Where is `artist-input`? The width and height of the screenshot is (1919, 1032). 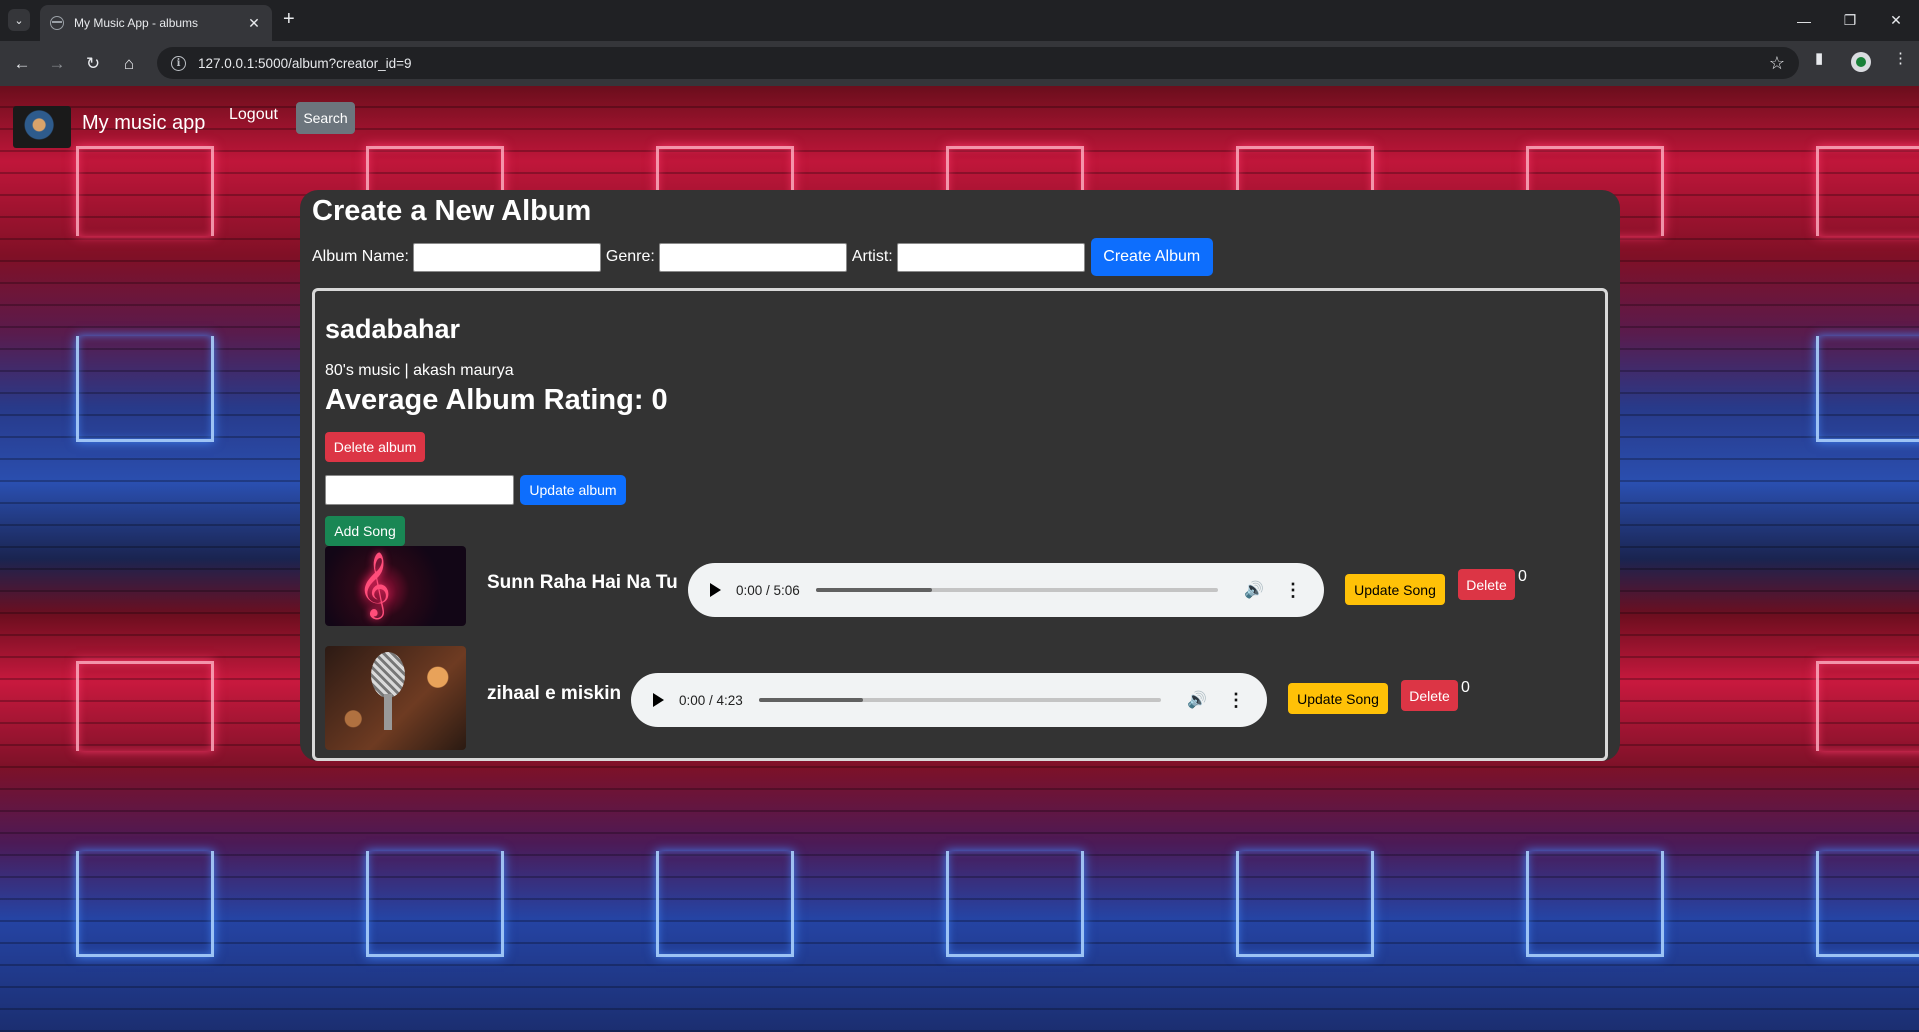 artist-input is located at coordinates (990, 257).